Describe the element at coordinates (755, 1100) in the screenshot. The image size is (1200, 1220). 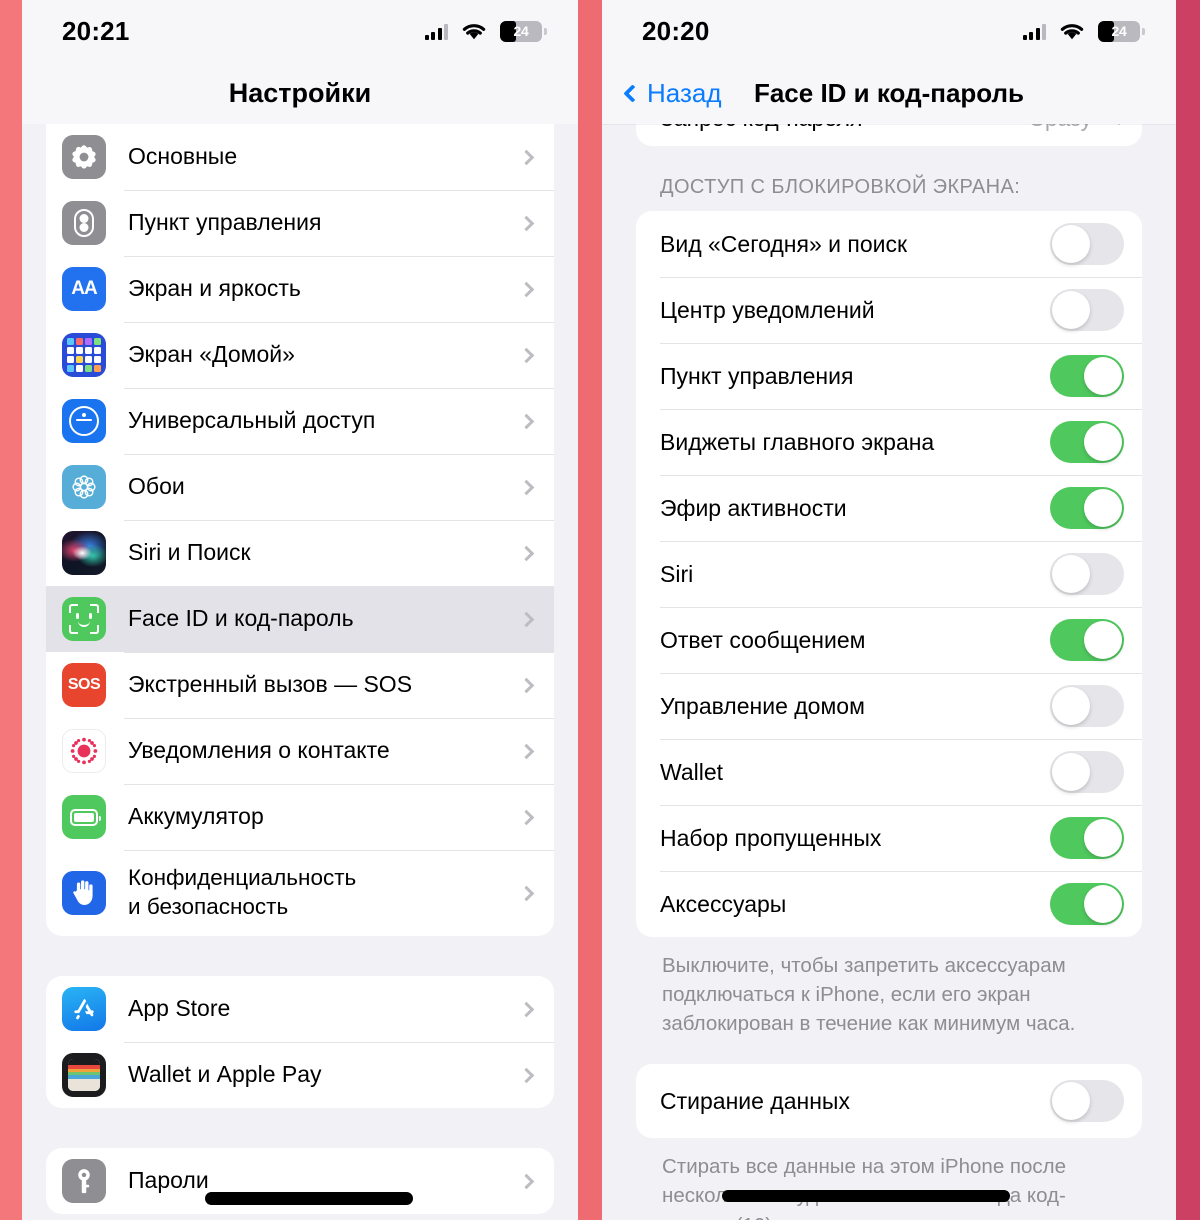
I see `row-label: Стирание данных` at that location.